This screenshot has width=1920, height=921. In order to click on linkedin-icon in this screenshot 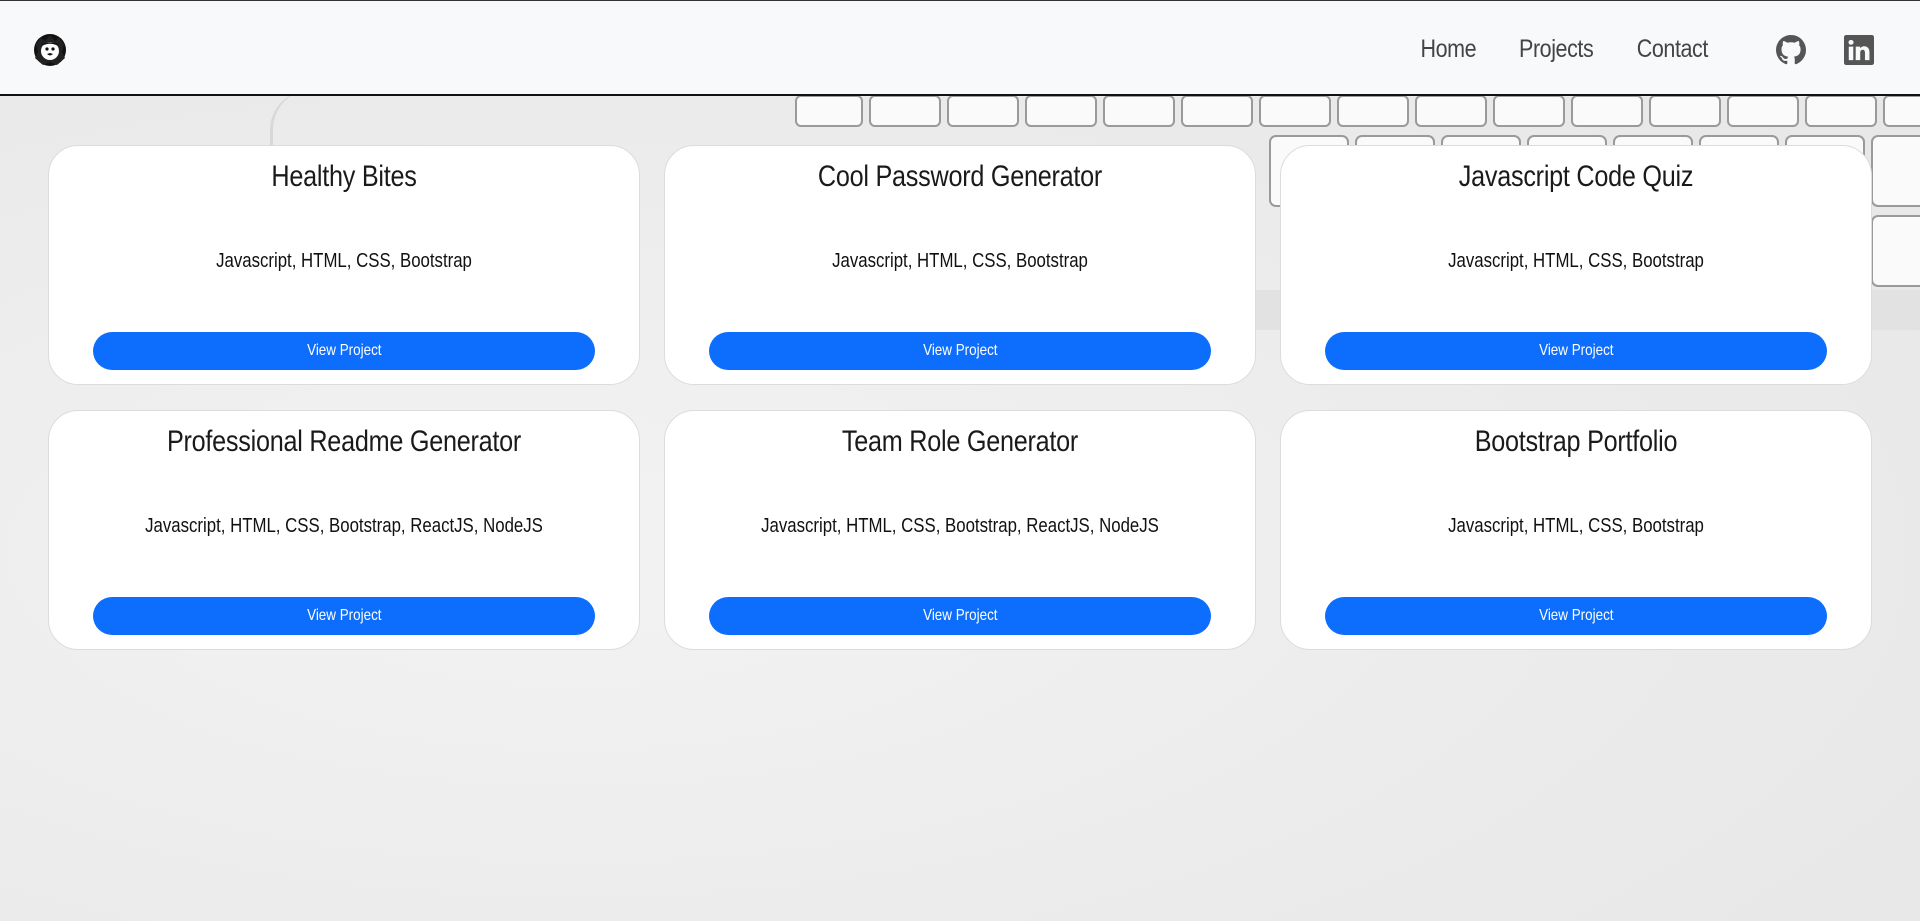, I will do `click(1859, 50)`.